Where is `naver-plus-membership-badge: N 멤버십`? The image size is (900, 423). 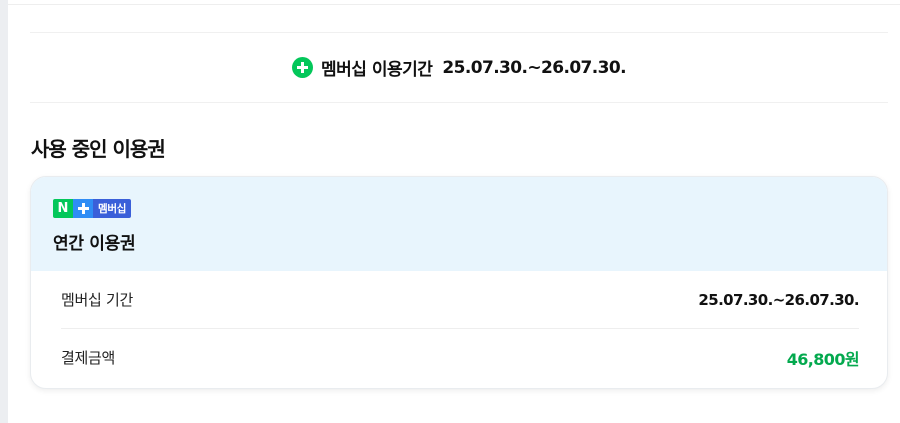 naver-plus-membership-badge: N 멤버십 is located at coordinates (92, 208).